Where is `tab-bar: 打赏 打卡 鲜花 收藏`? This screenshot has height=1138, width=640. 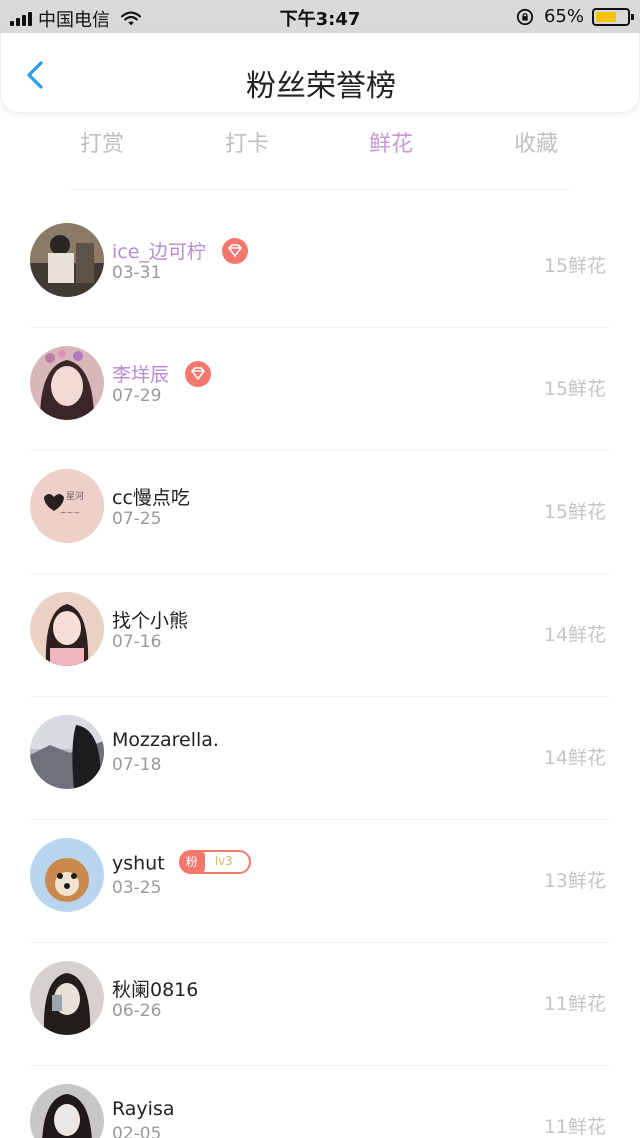 tab-bar: 打赏 打卡 鲜花 收藏 is located at coordinates (320, 150).